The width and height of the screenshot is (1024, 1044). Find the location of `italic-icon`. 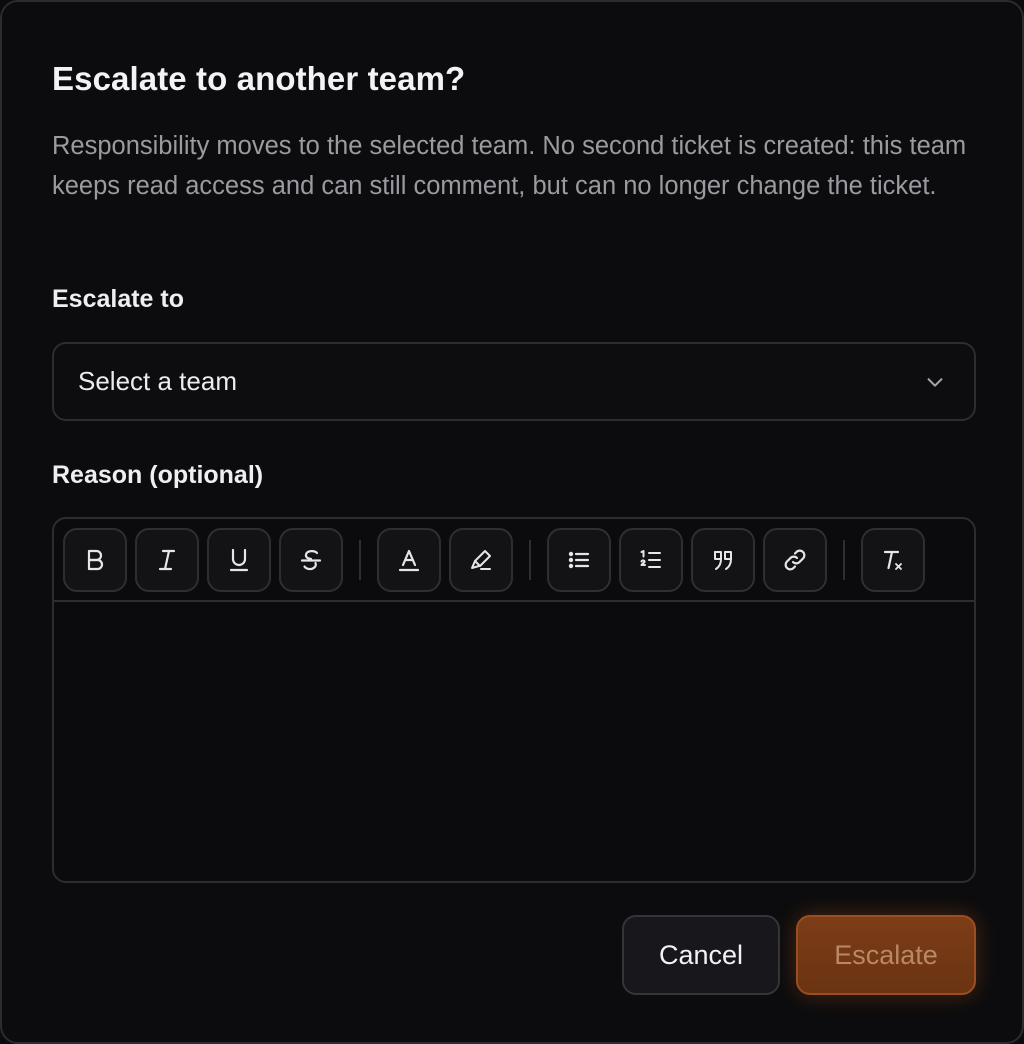

italic-icon is located at coordinates (167, 560).